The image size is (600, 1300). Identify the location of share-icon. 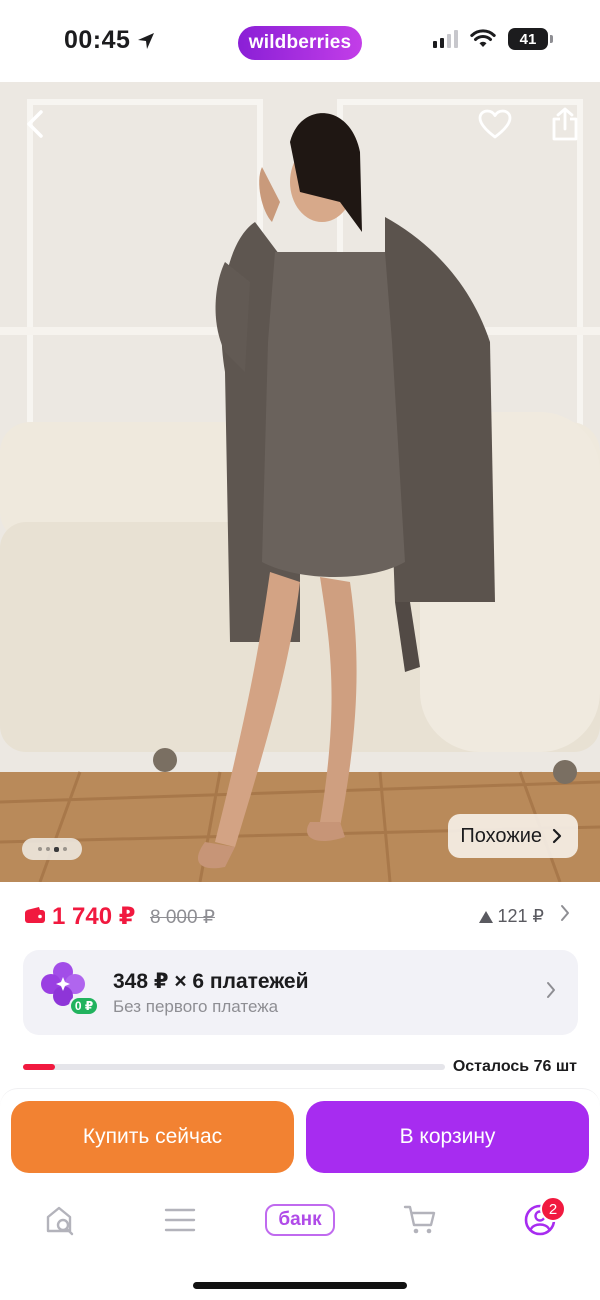
(565, 124).